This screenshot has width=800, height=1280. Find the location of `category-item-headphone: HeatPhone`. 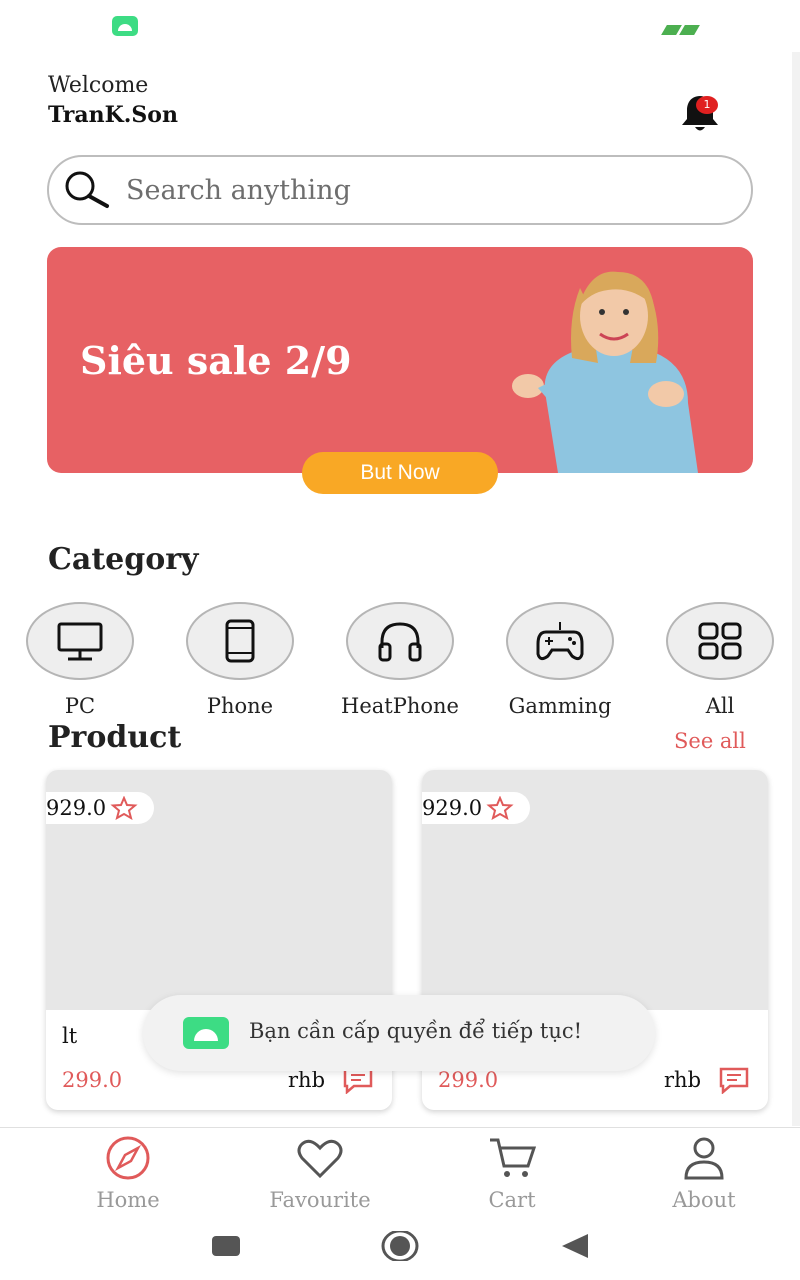

category-item-headphone: HeatPhone is located at coordinates (400, 662).